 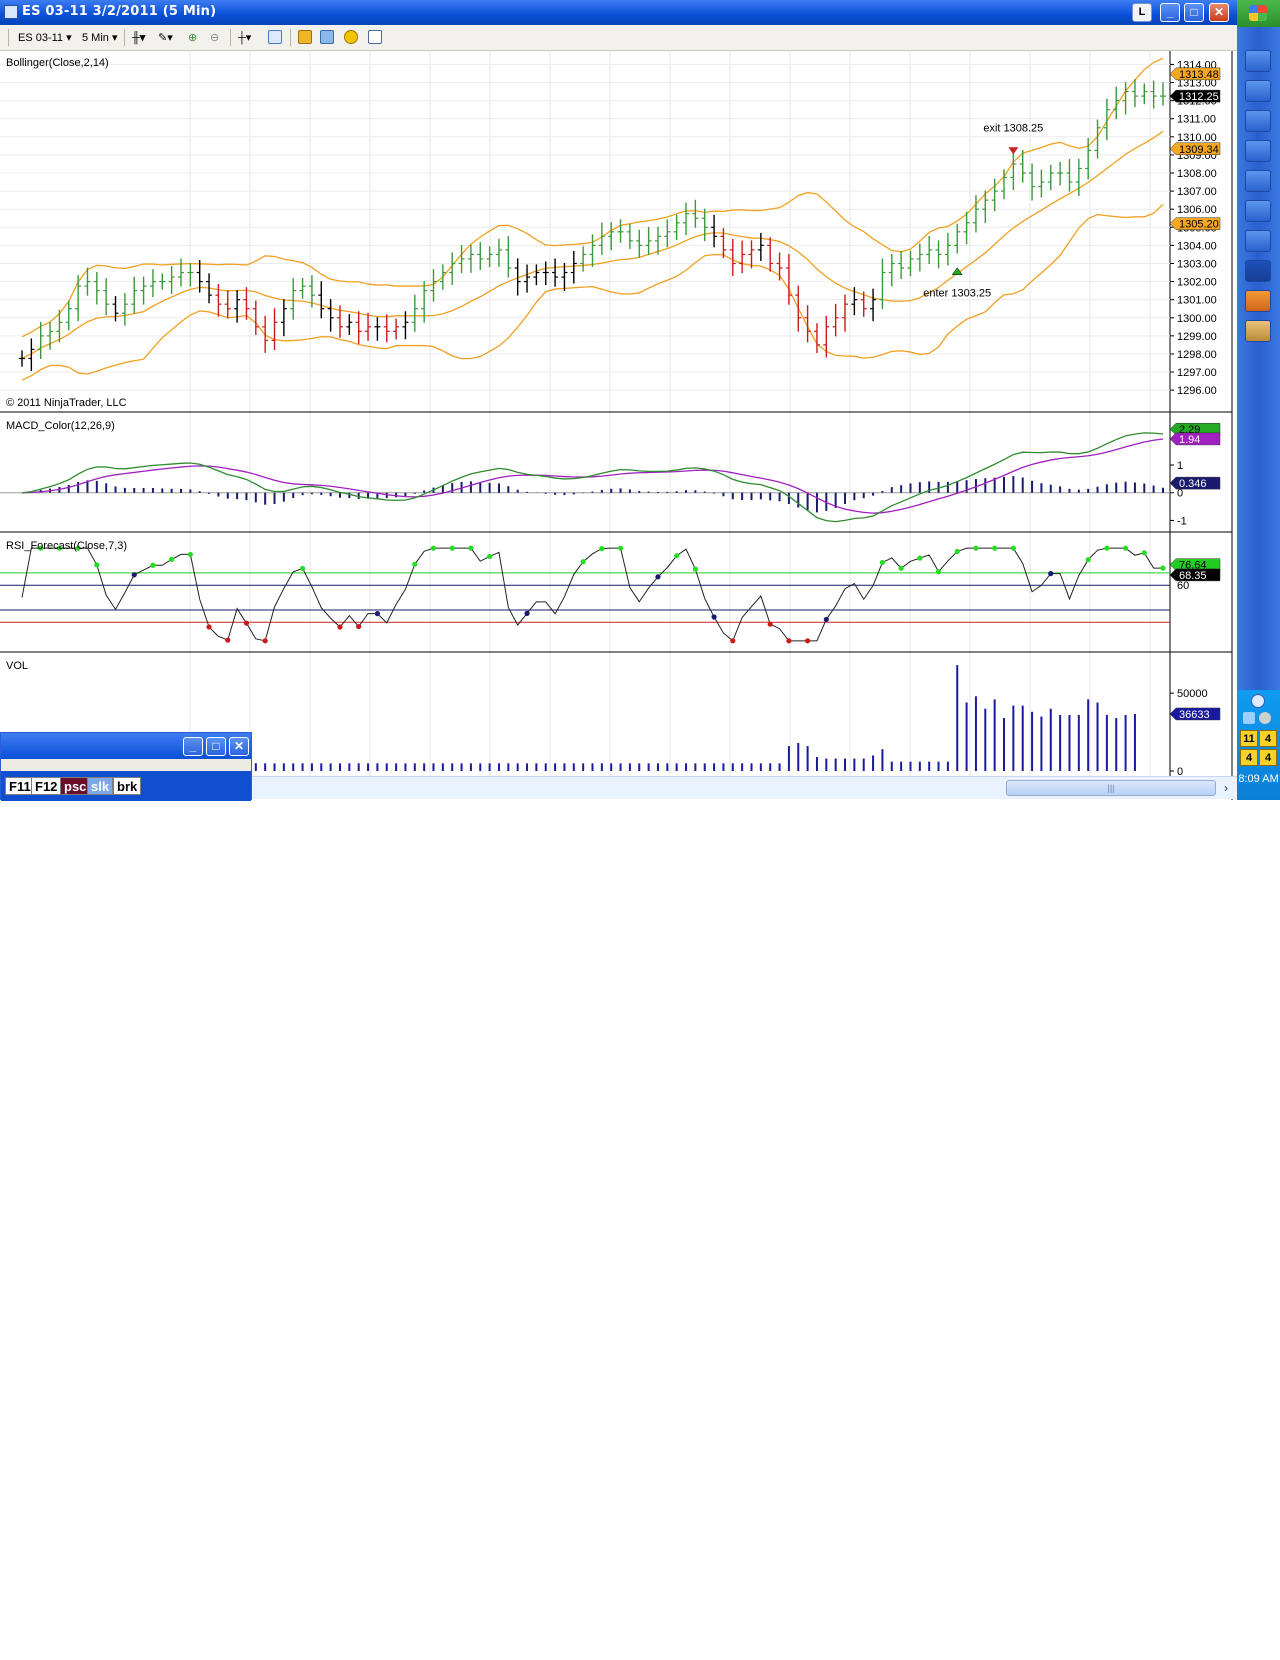 What do you see at coordinates (1258, 13) in the screenshot?
I see `start-button` at bounding box center [1258, 13].